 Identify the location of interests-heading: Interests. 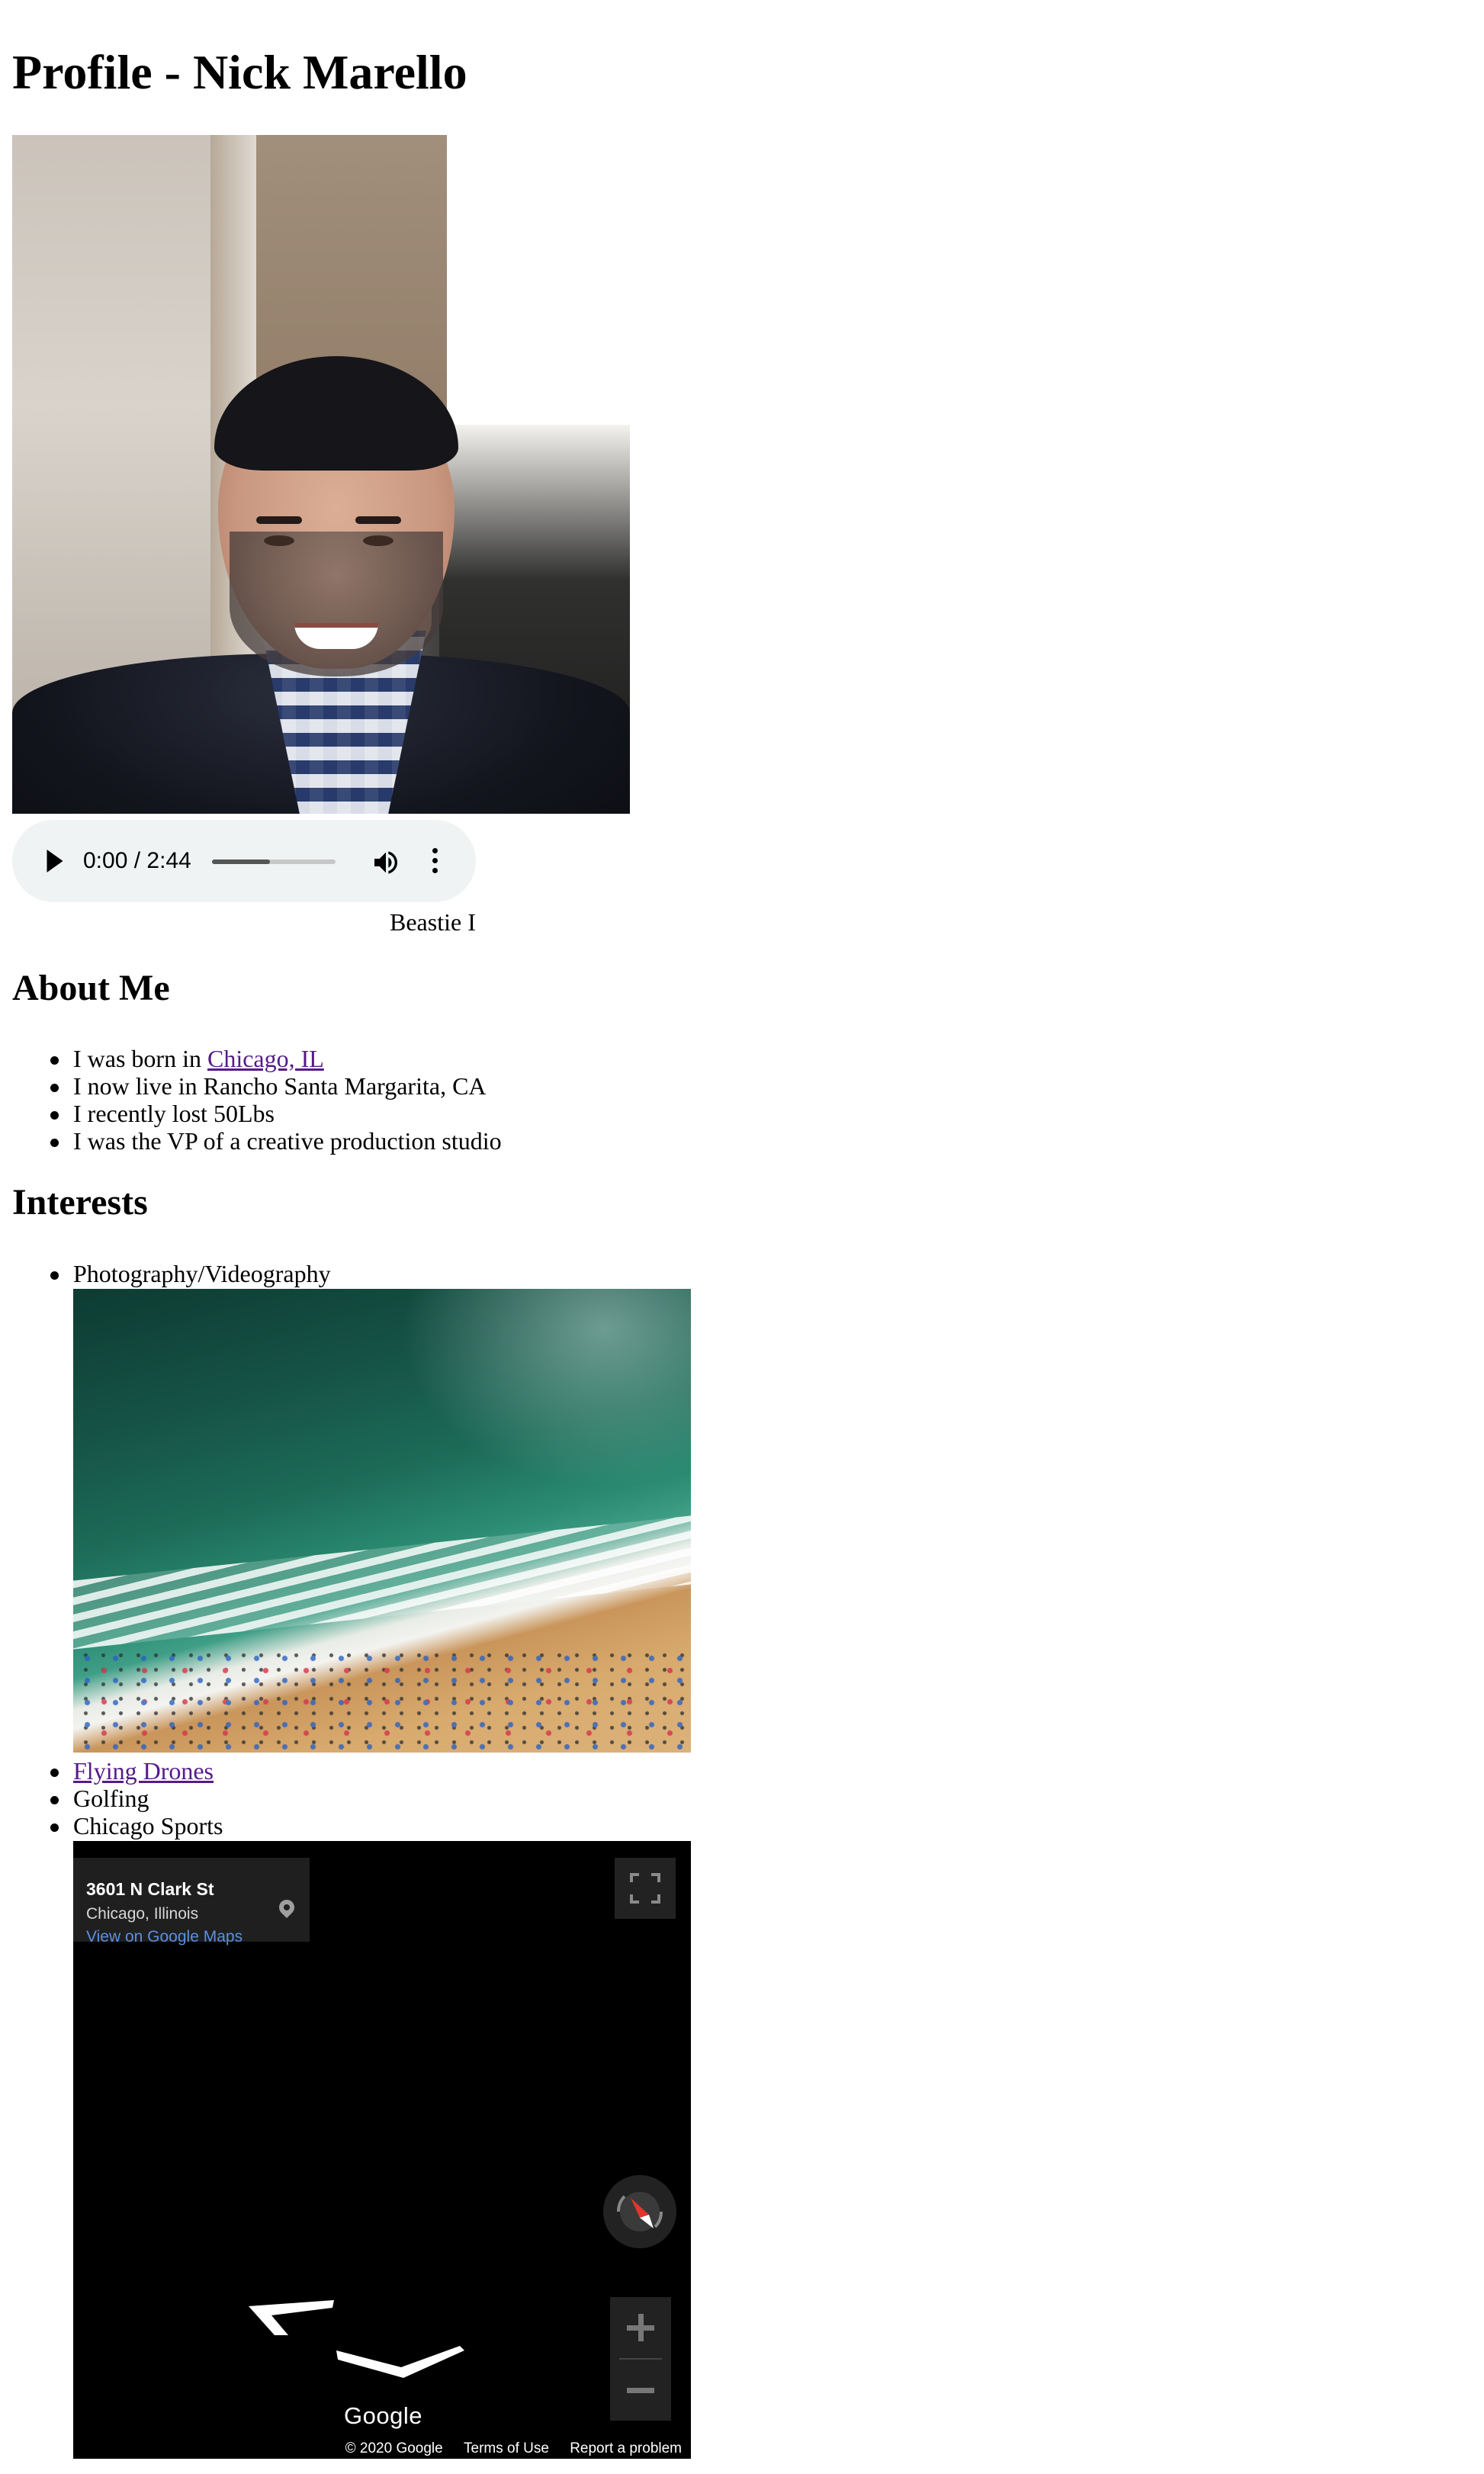
(80, 1202).